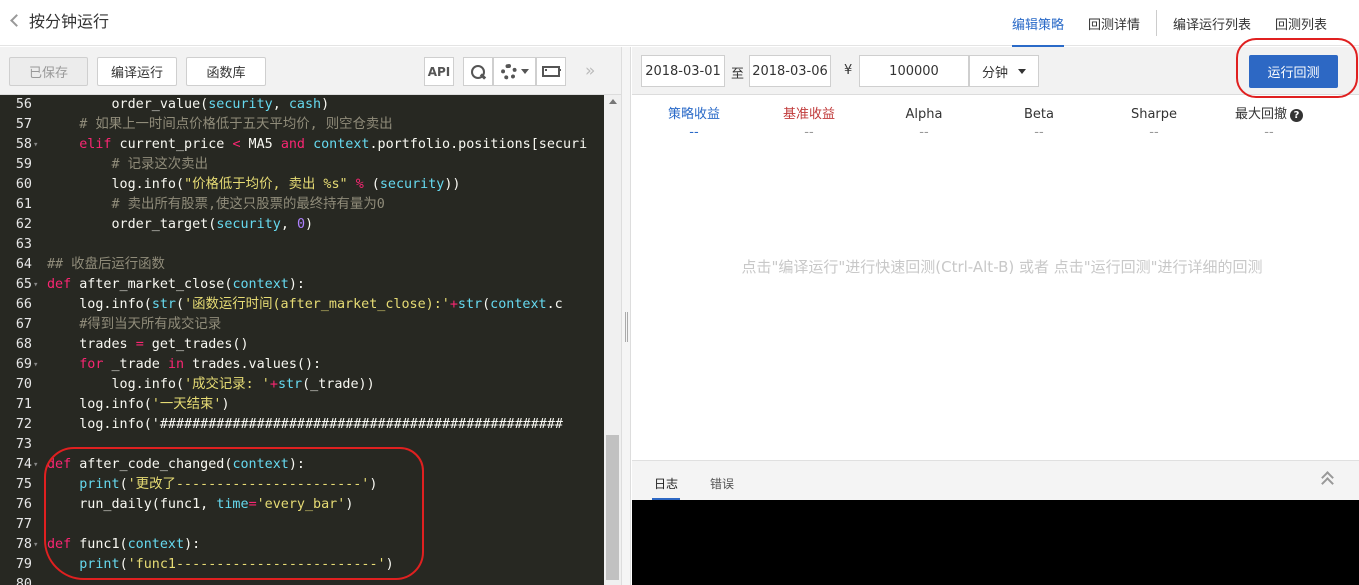 This screenshot has height=585, width=1359. Describe the element at coordinates (790, 71) in the screenshot. I see `end-date-field: 2018-03-06` at that location.